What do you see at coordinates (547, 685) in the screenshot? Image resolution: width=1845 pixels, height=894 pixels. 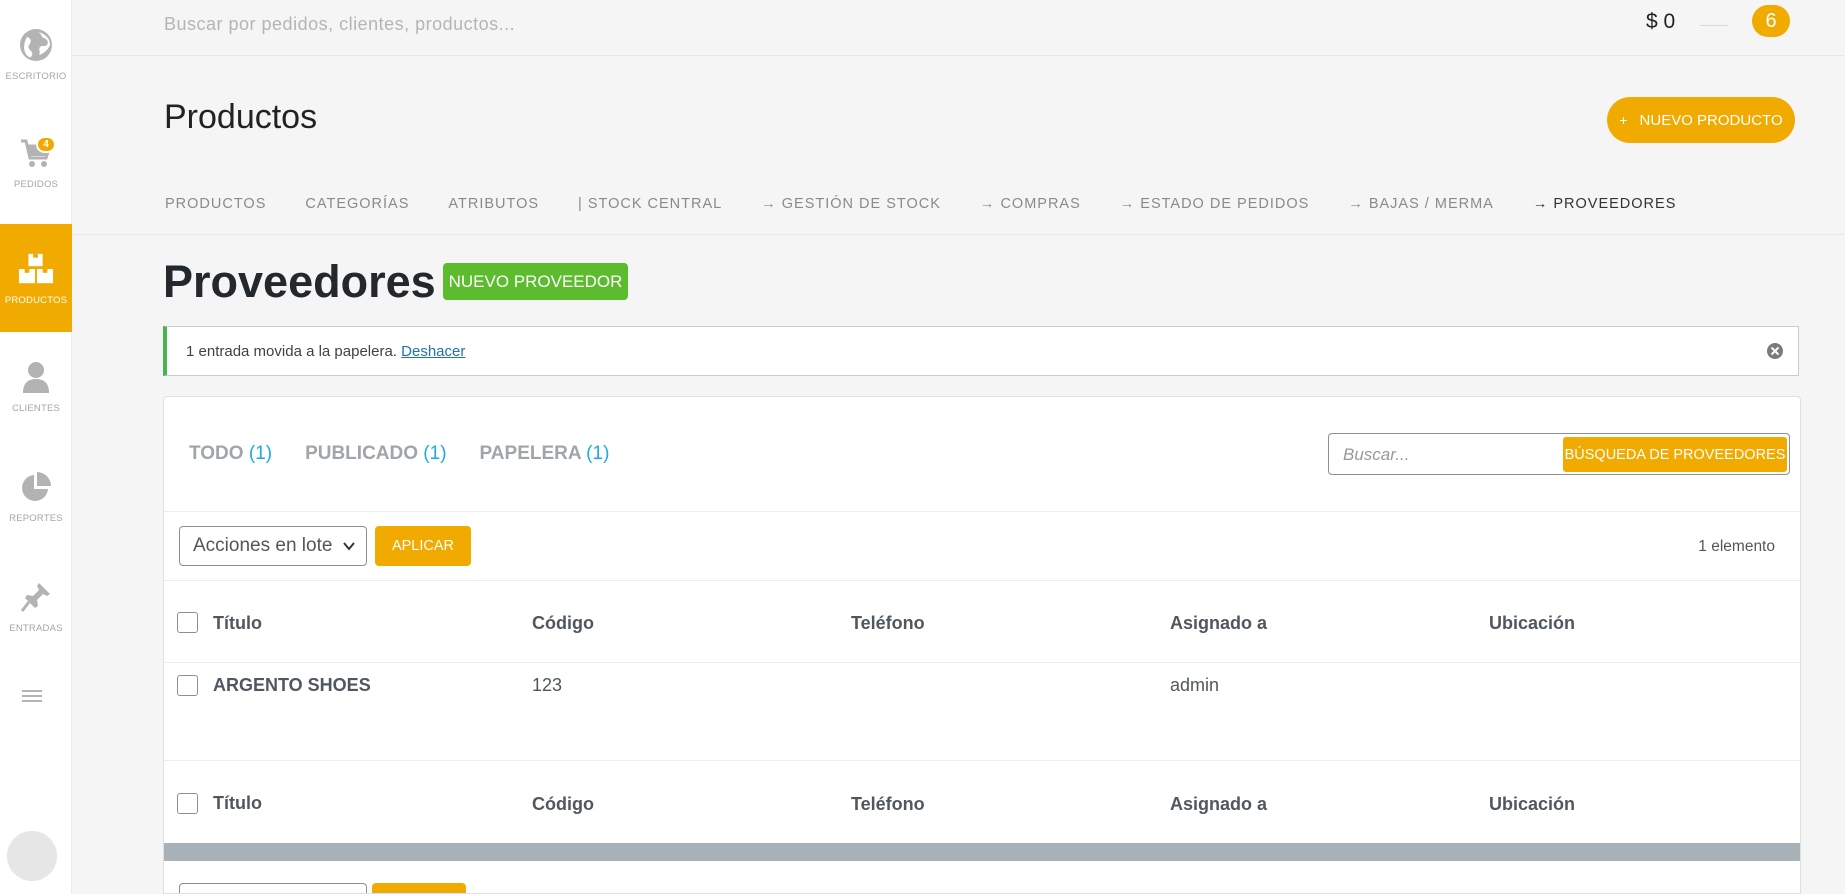 I see `row-code: 123` at bounding box center [547, 685].